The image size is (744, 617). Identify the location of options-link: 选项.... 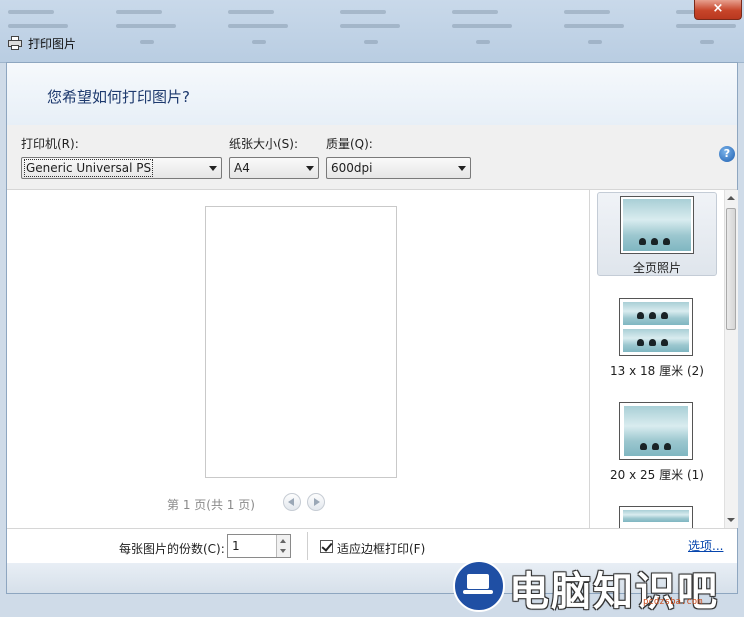
(705, 545).